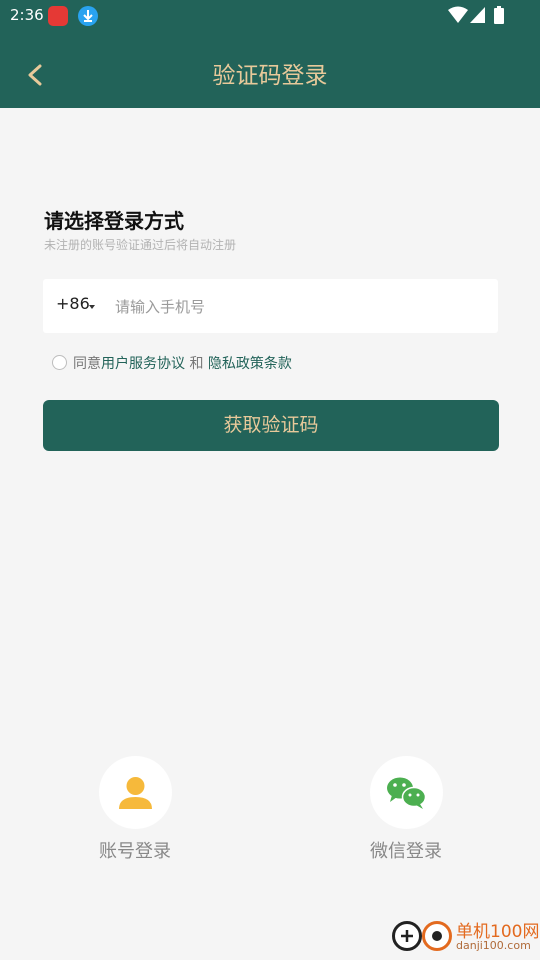 Image resolution: width=540 pixels, height=960 pixels. I want to click on account-login-label: 账号登录, so click(135, 851).